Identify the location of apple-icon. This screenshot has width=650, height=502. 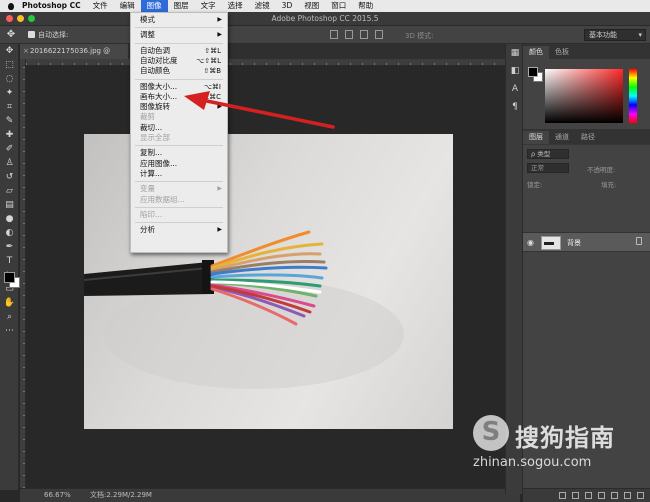
(11, 6).